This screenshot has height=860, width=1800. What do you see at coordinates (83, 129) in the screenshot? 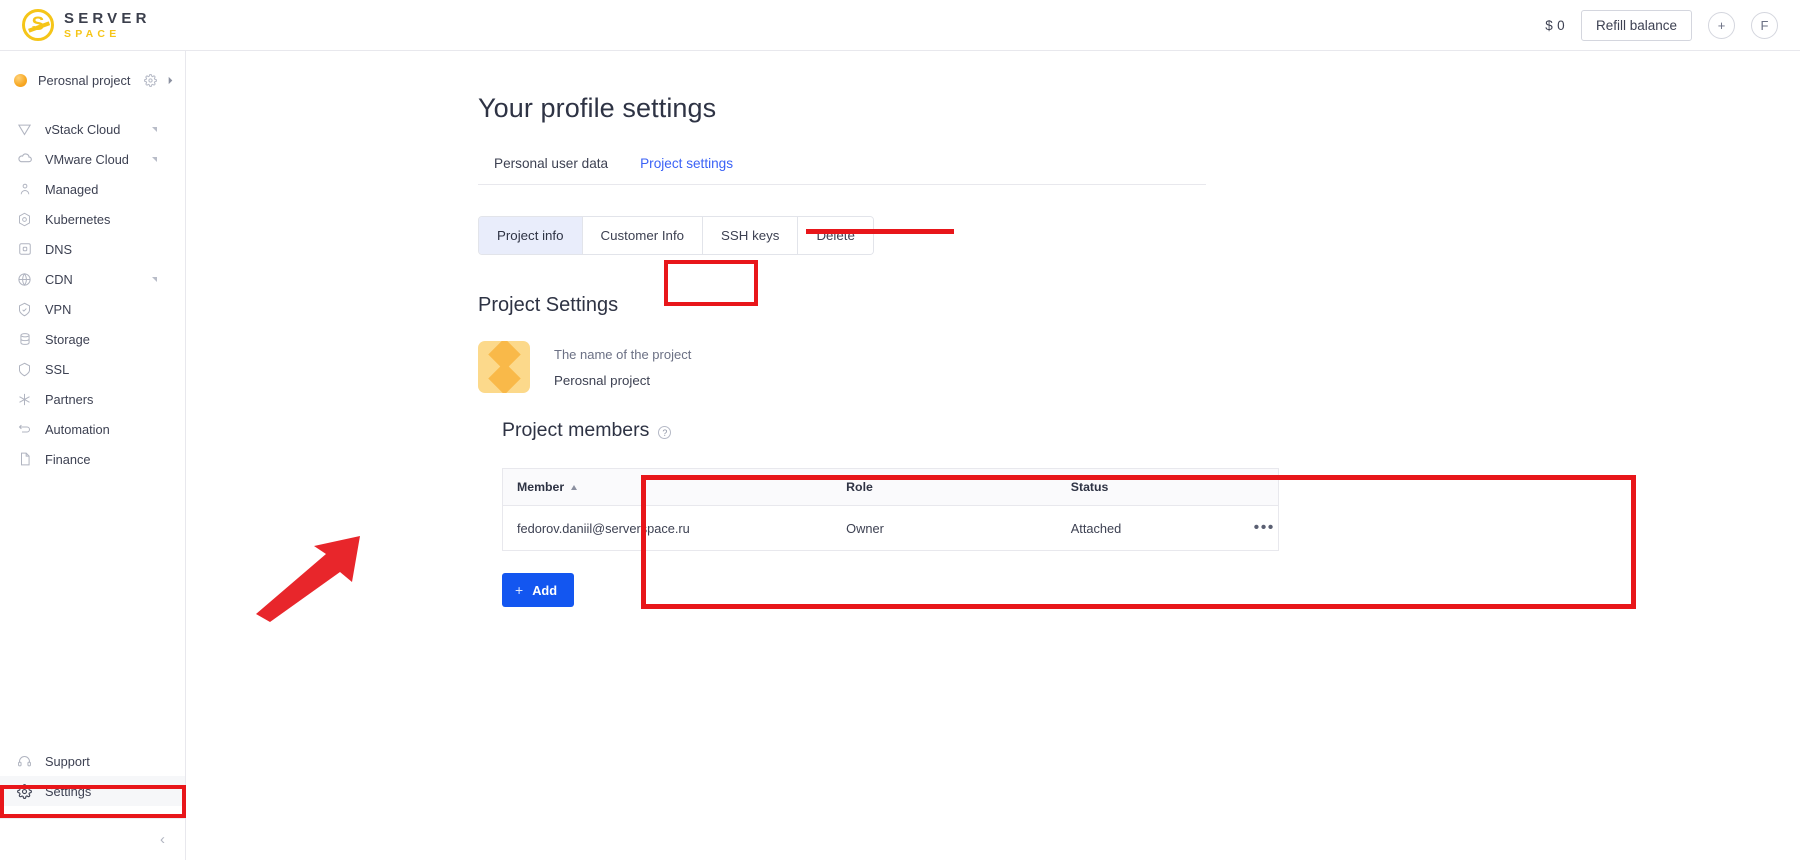
I see `sidebar-item-label: vStack Cloud` at bounding box center [83, 129].